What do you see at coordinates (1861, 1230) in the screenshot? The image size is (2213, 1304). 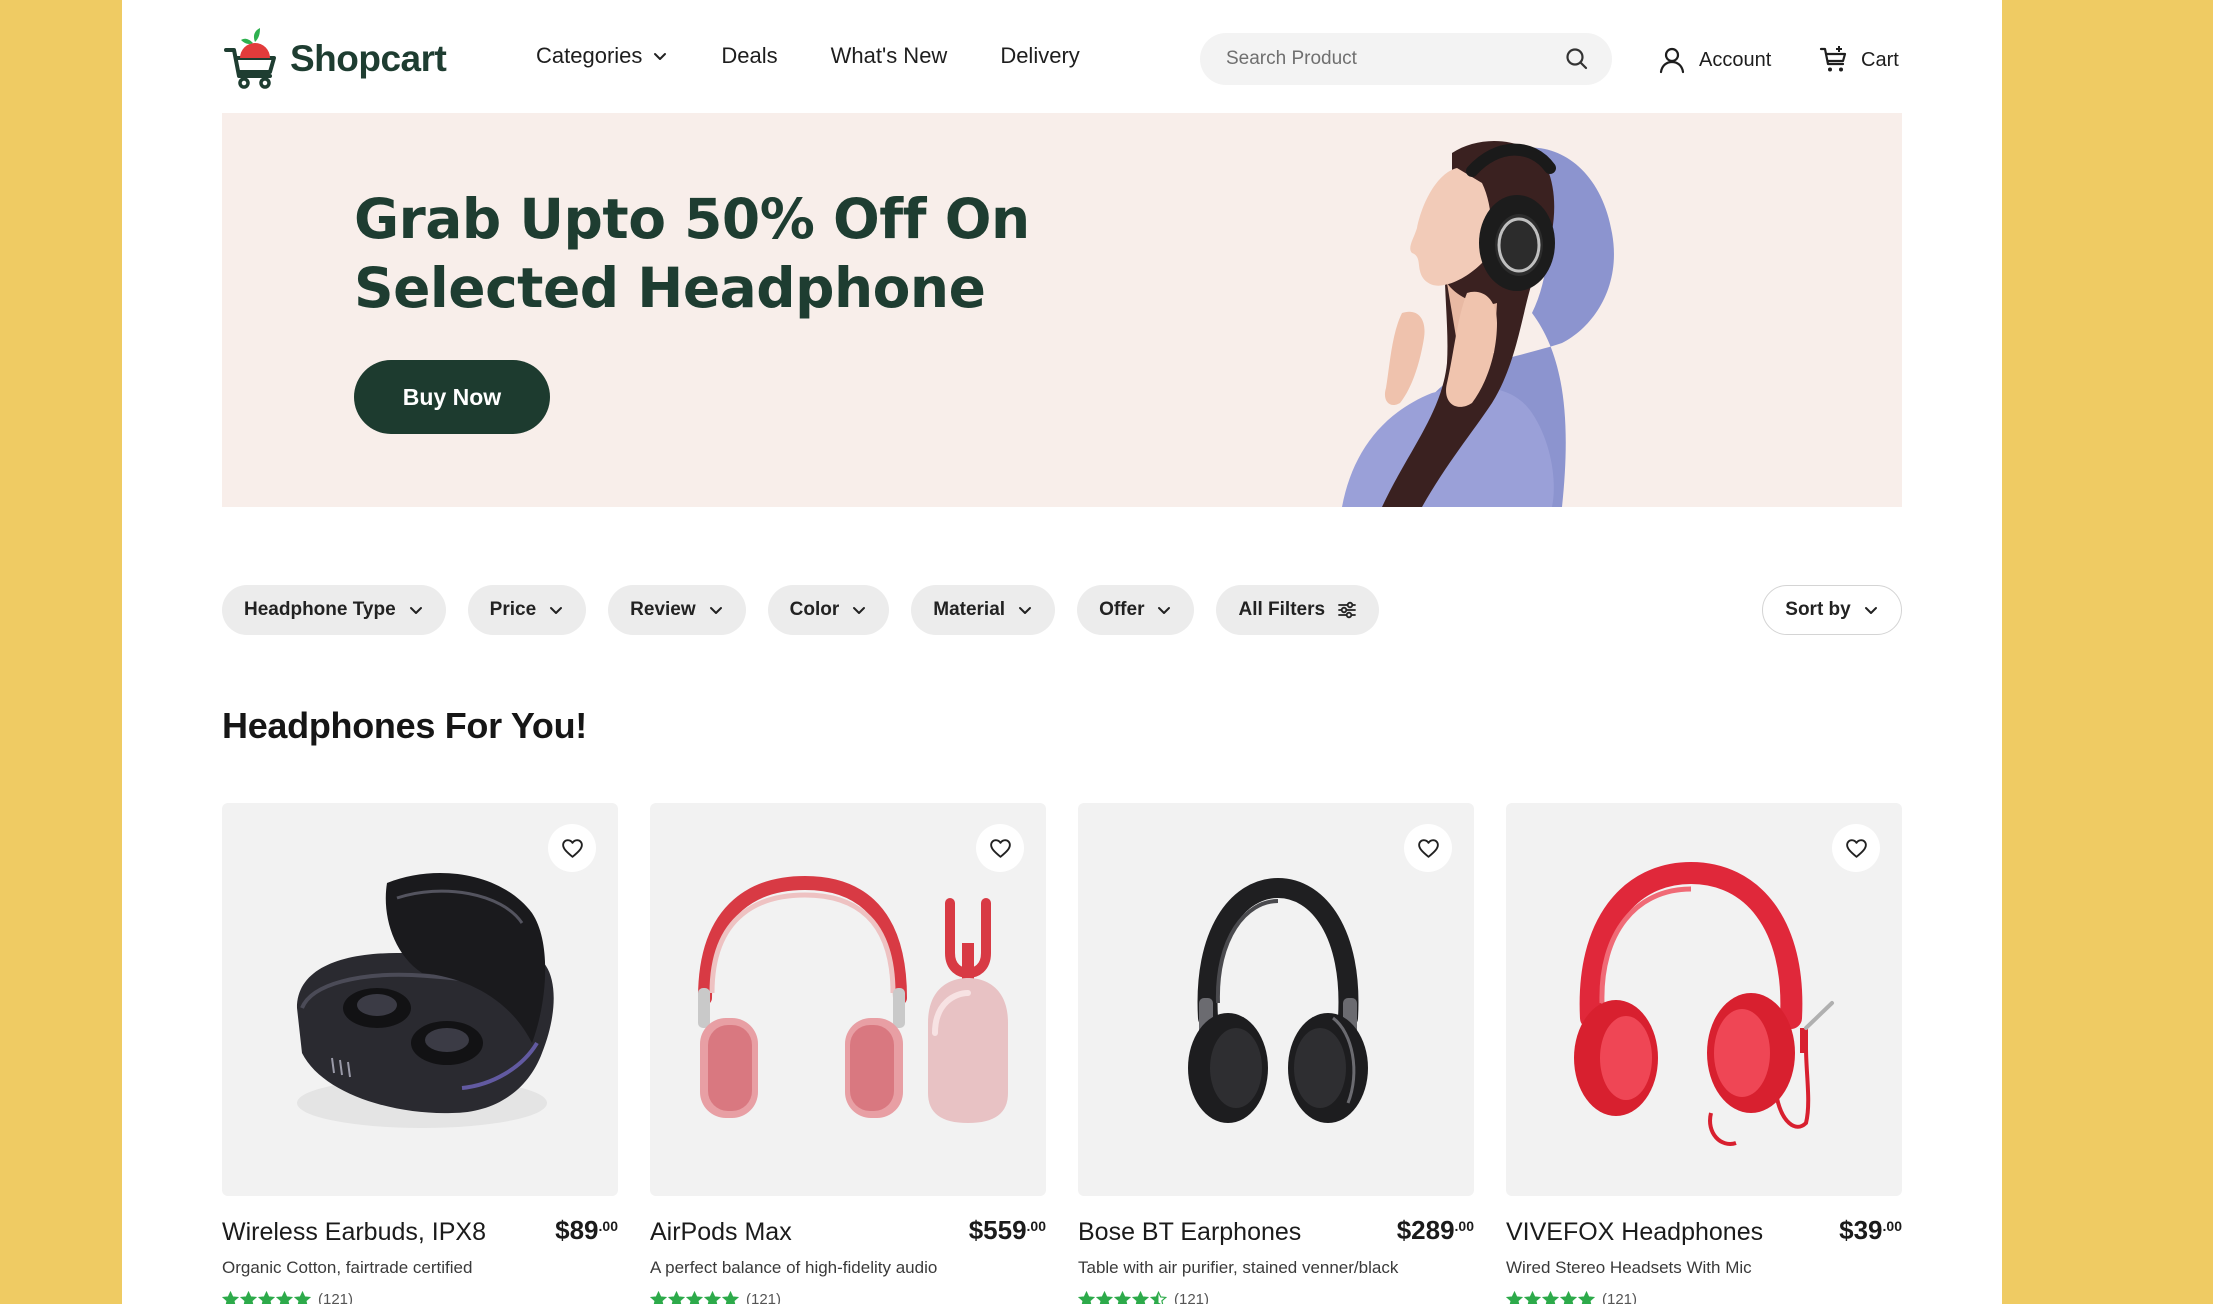 I see `price-main: $39` at bounding box center [1861, 1230].